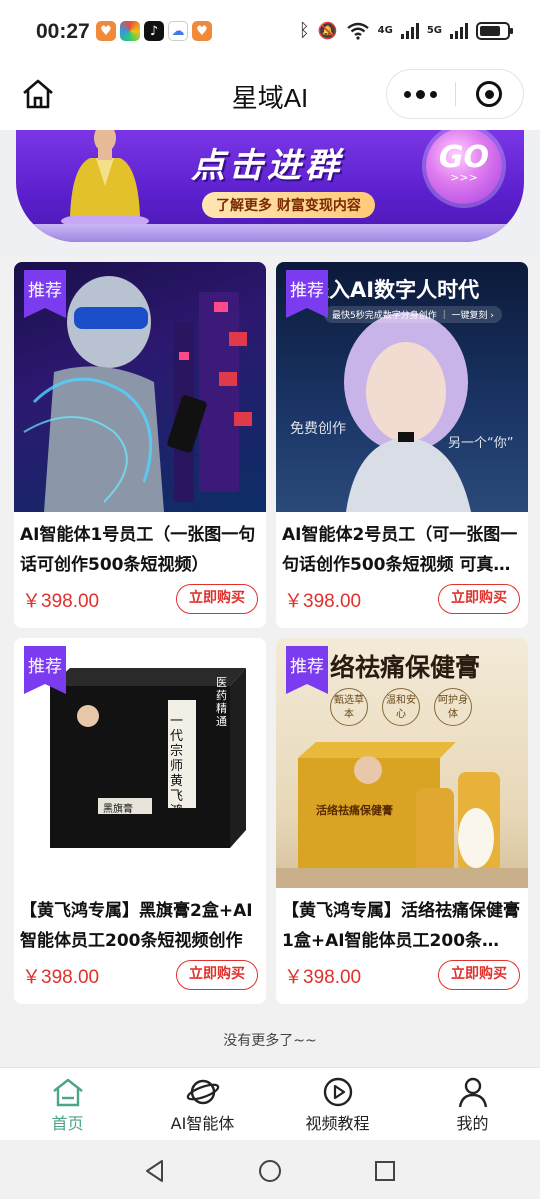 The height and width of the screenshot is (1199, 540). What do you see at coordinates (337, 1092) in the screenshot?
I see `play-circle-icon` at bounding box center [337, 1092].